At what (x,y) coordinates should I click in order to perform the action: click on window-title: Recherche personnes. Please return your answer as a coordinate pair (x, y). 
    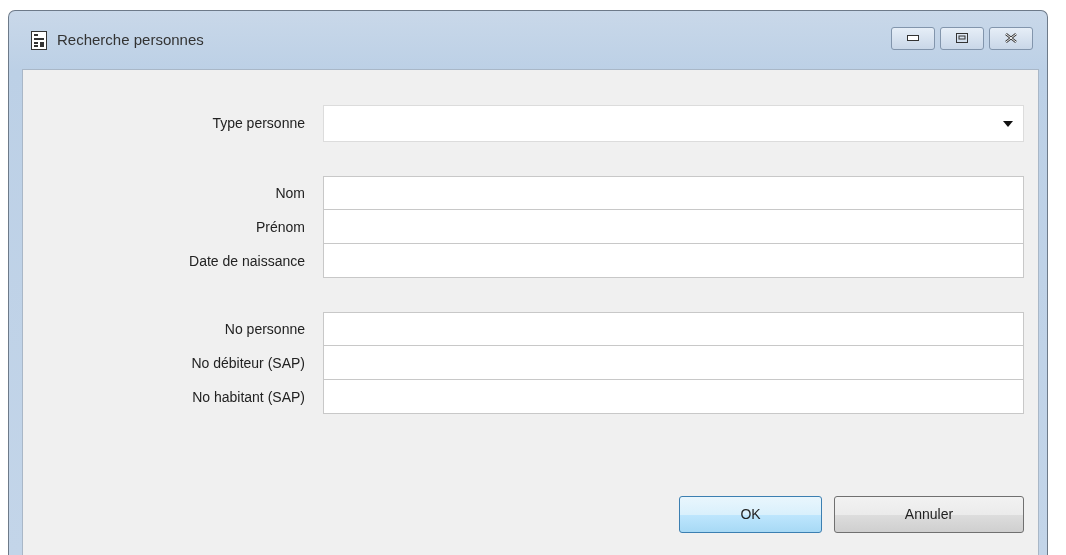
    Looking at the image, I should click on (130, 39).